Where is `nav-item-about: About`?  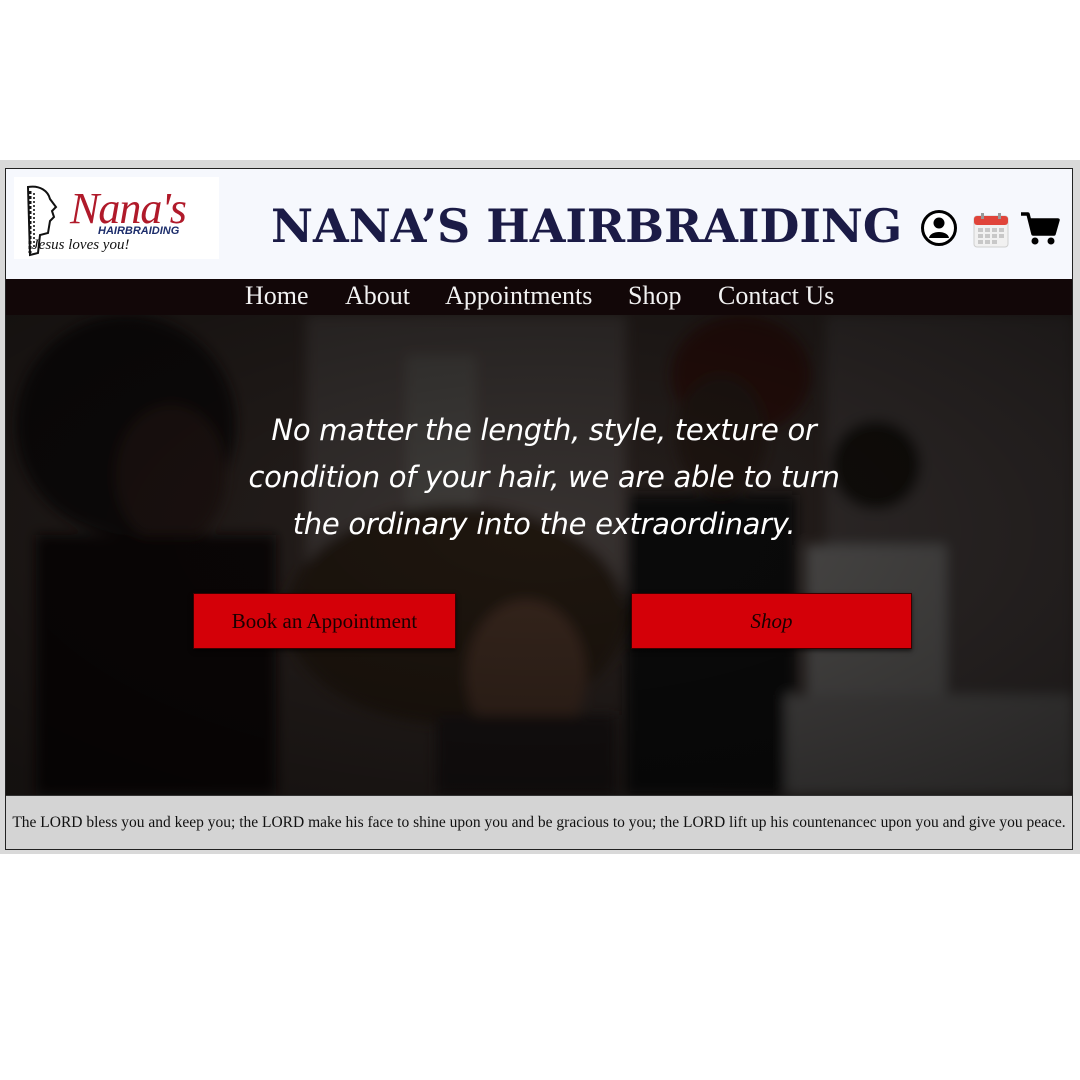 nav-item-about: About is located at coordinates (377, 296).